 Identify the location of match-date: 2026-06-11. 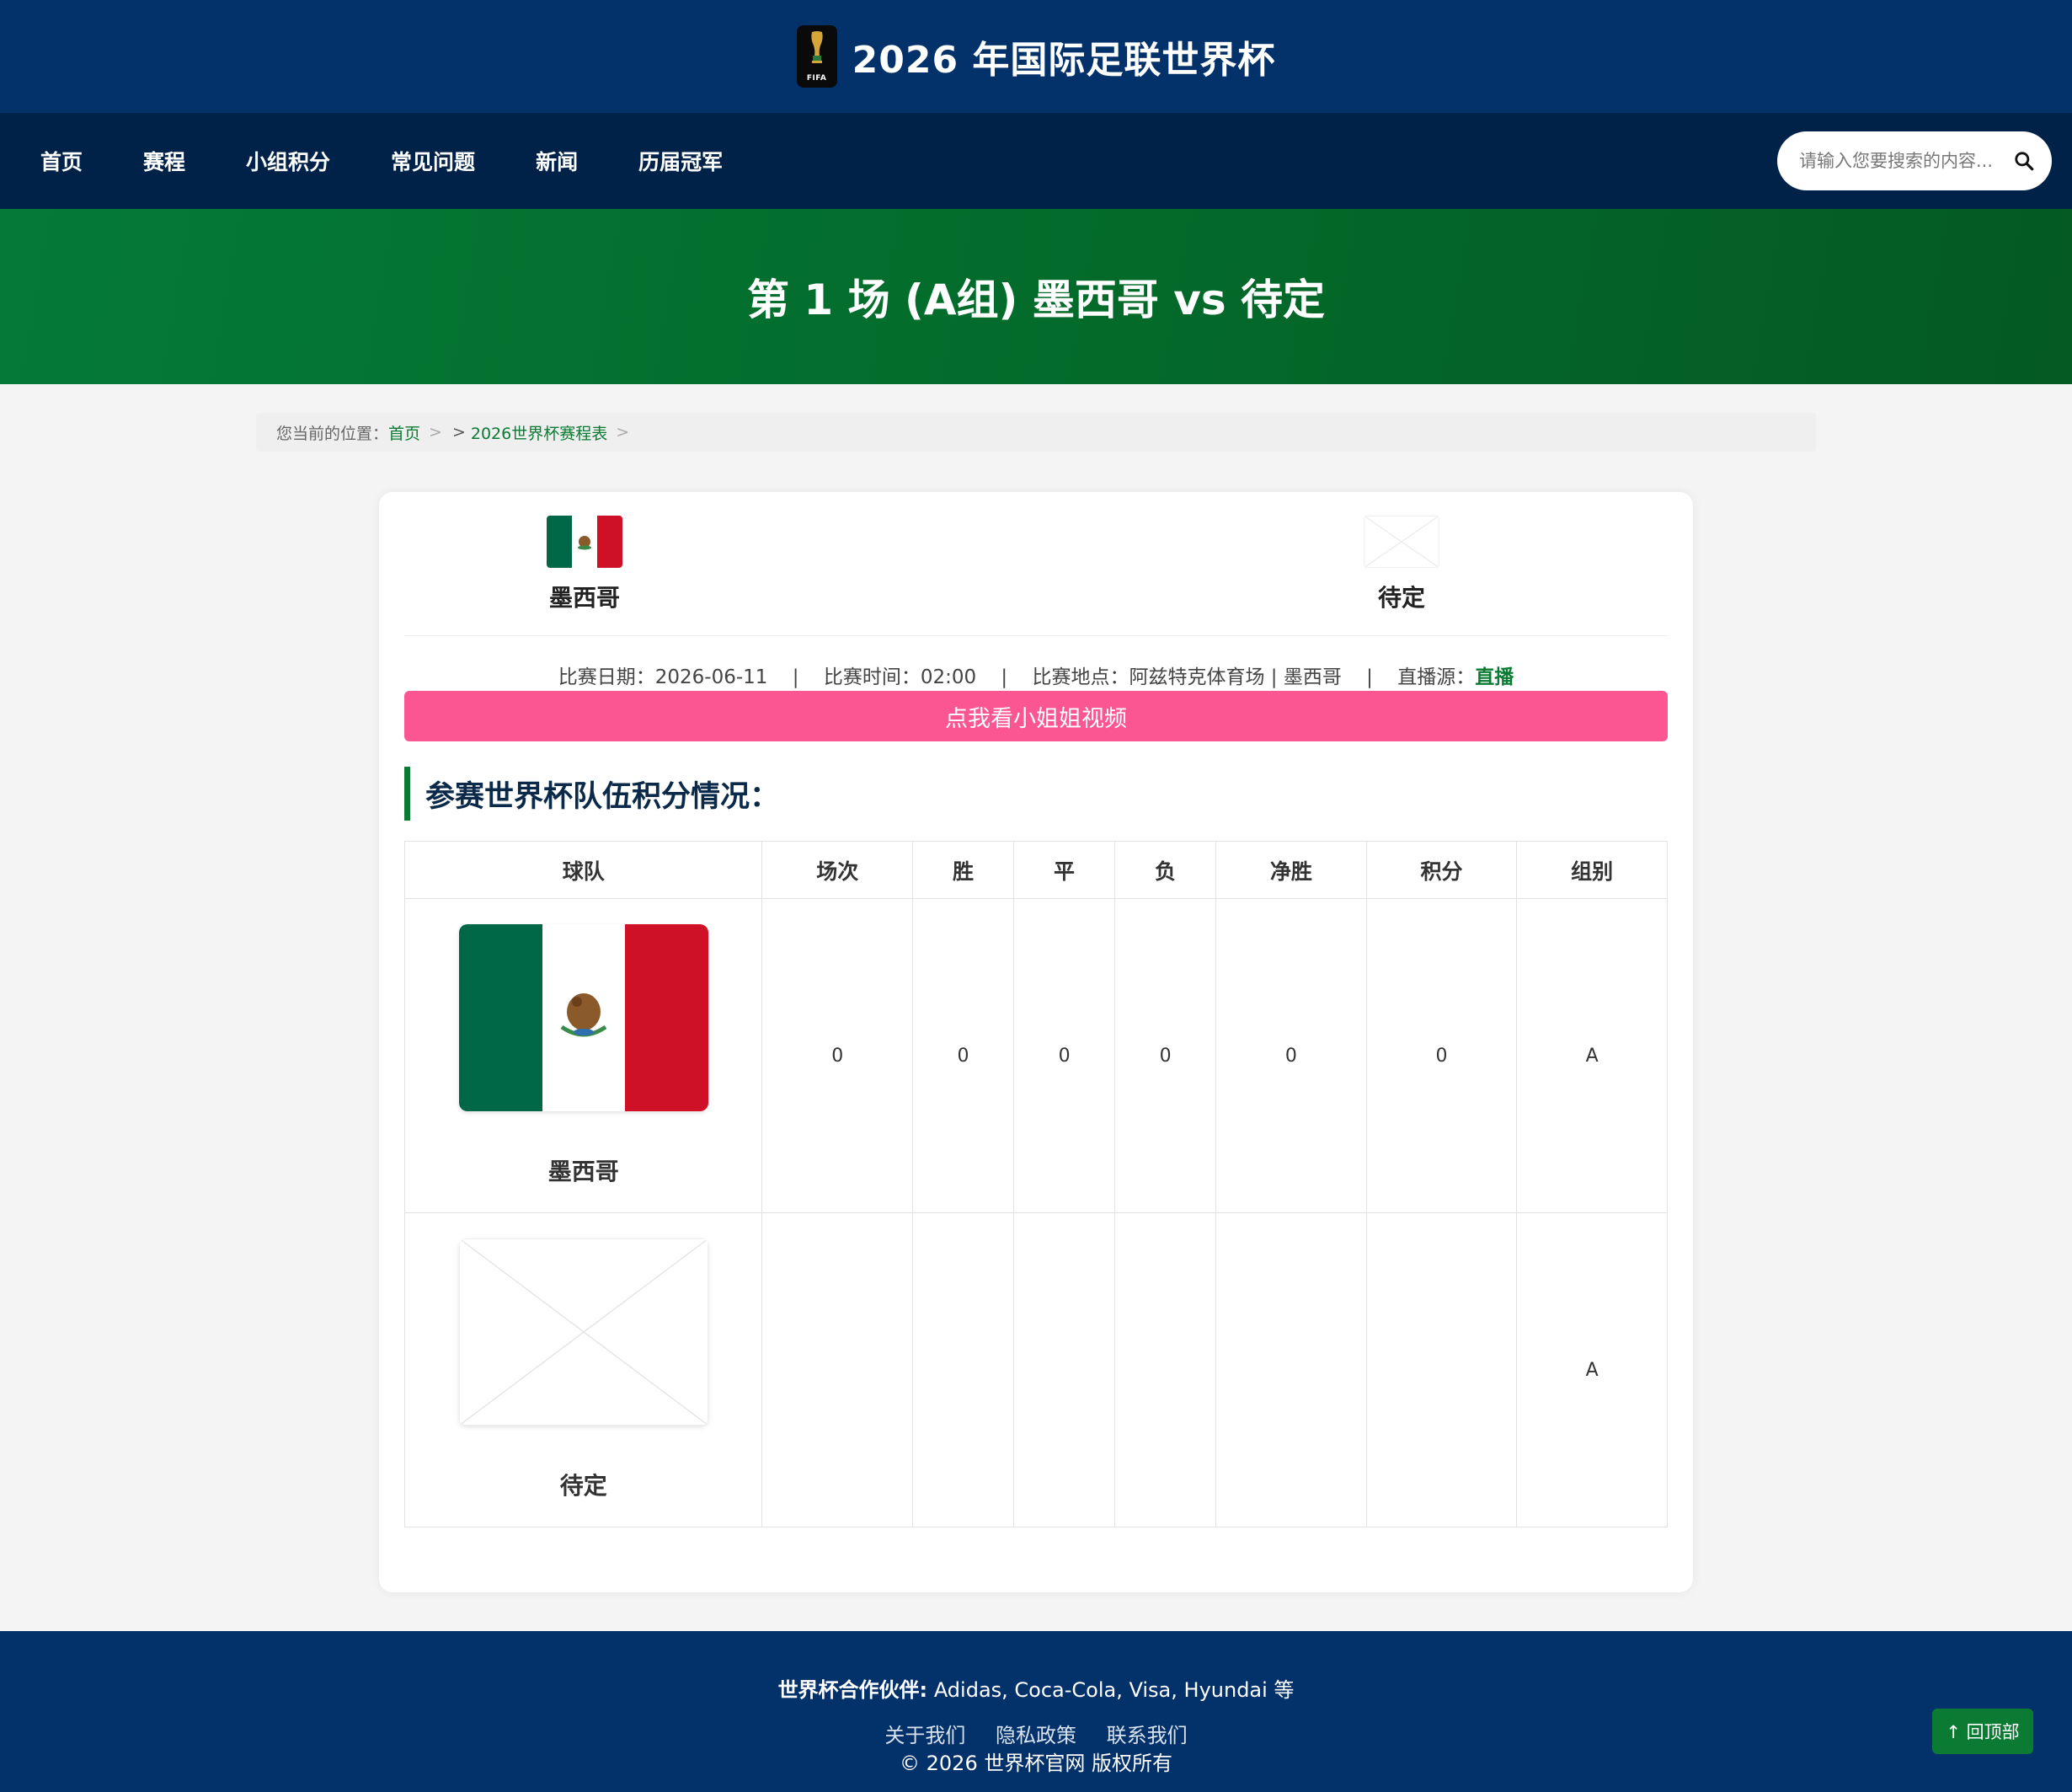
(711, 677).